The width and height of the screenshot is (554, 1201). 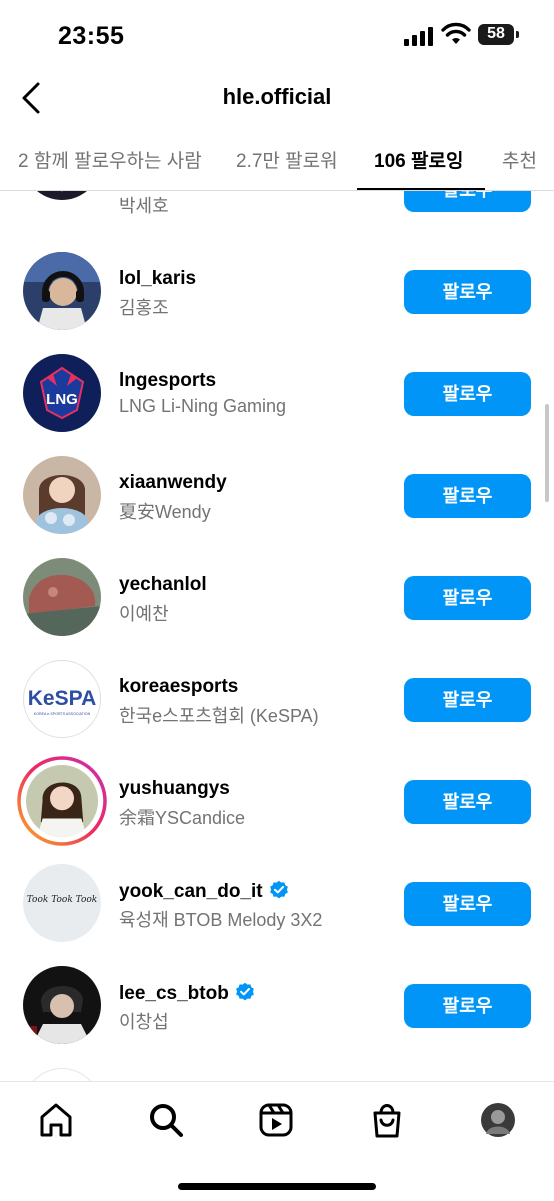 What do you see at coordinates (547, 453) in the screenshot?
I see `scrollbar` at bounding box center [547, 453].